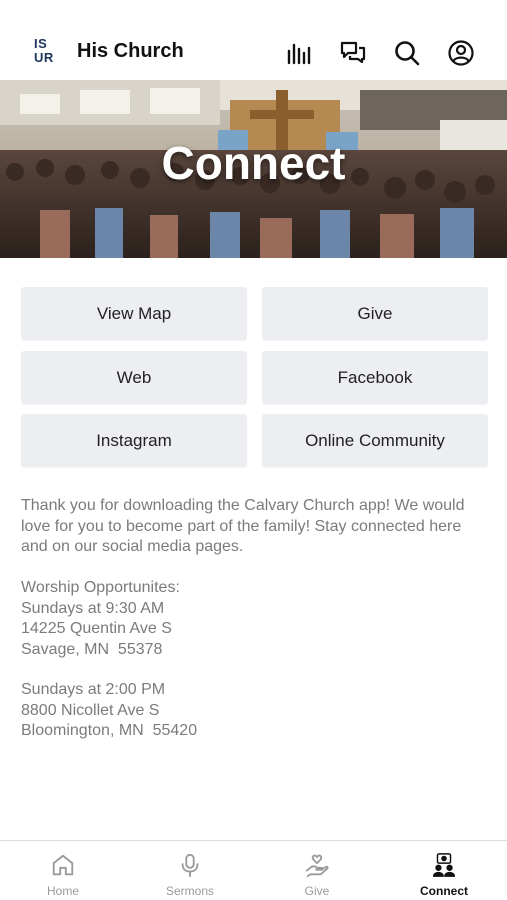 The height and width of the screenshot is (900, 507). I want to click on tab-connect: Connect, so click(444, 870).